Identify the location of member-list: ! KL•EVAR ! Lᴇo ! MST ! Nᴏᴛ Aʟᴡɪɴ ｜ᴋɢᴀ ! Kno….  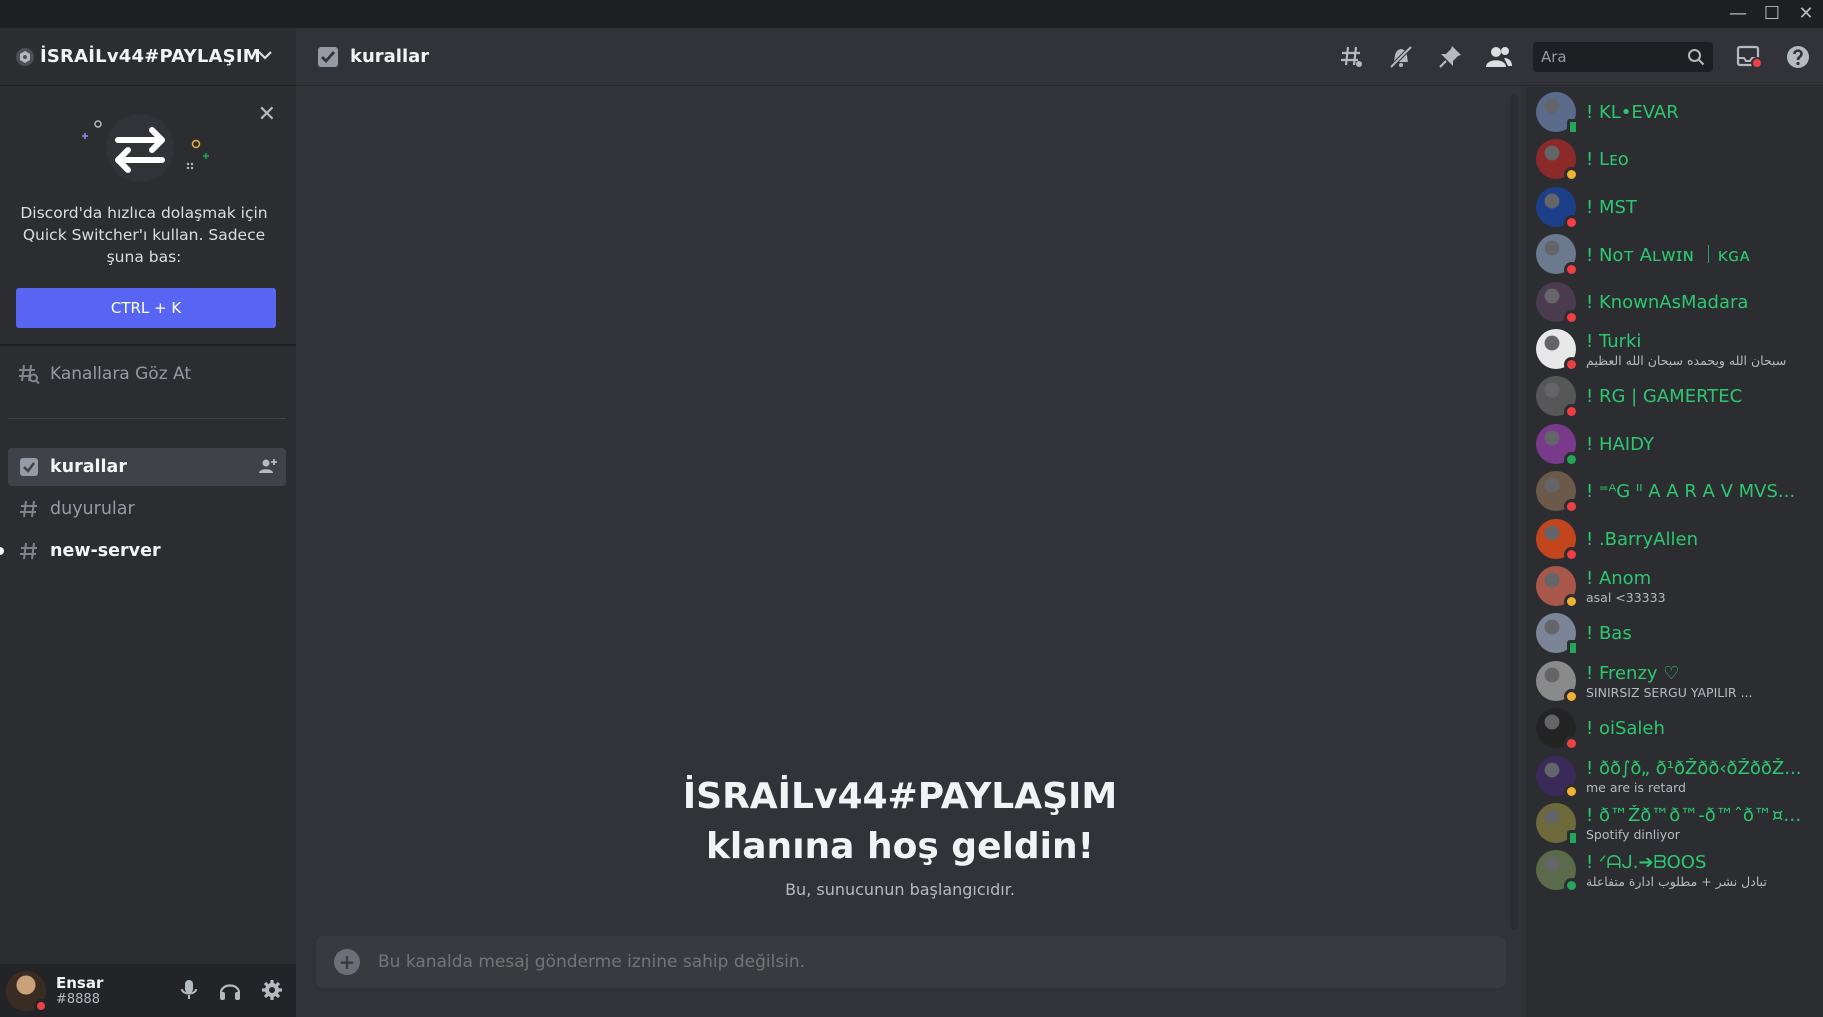
(1674, 552).